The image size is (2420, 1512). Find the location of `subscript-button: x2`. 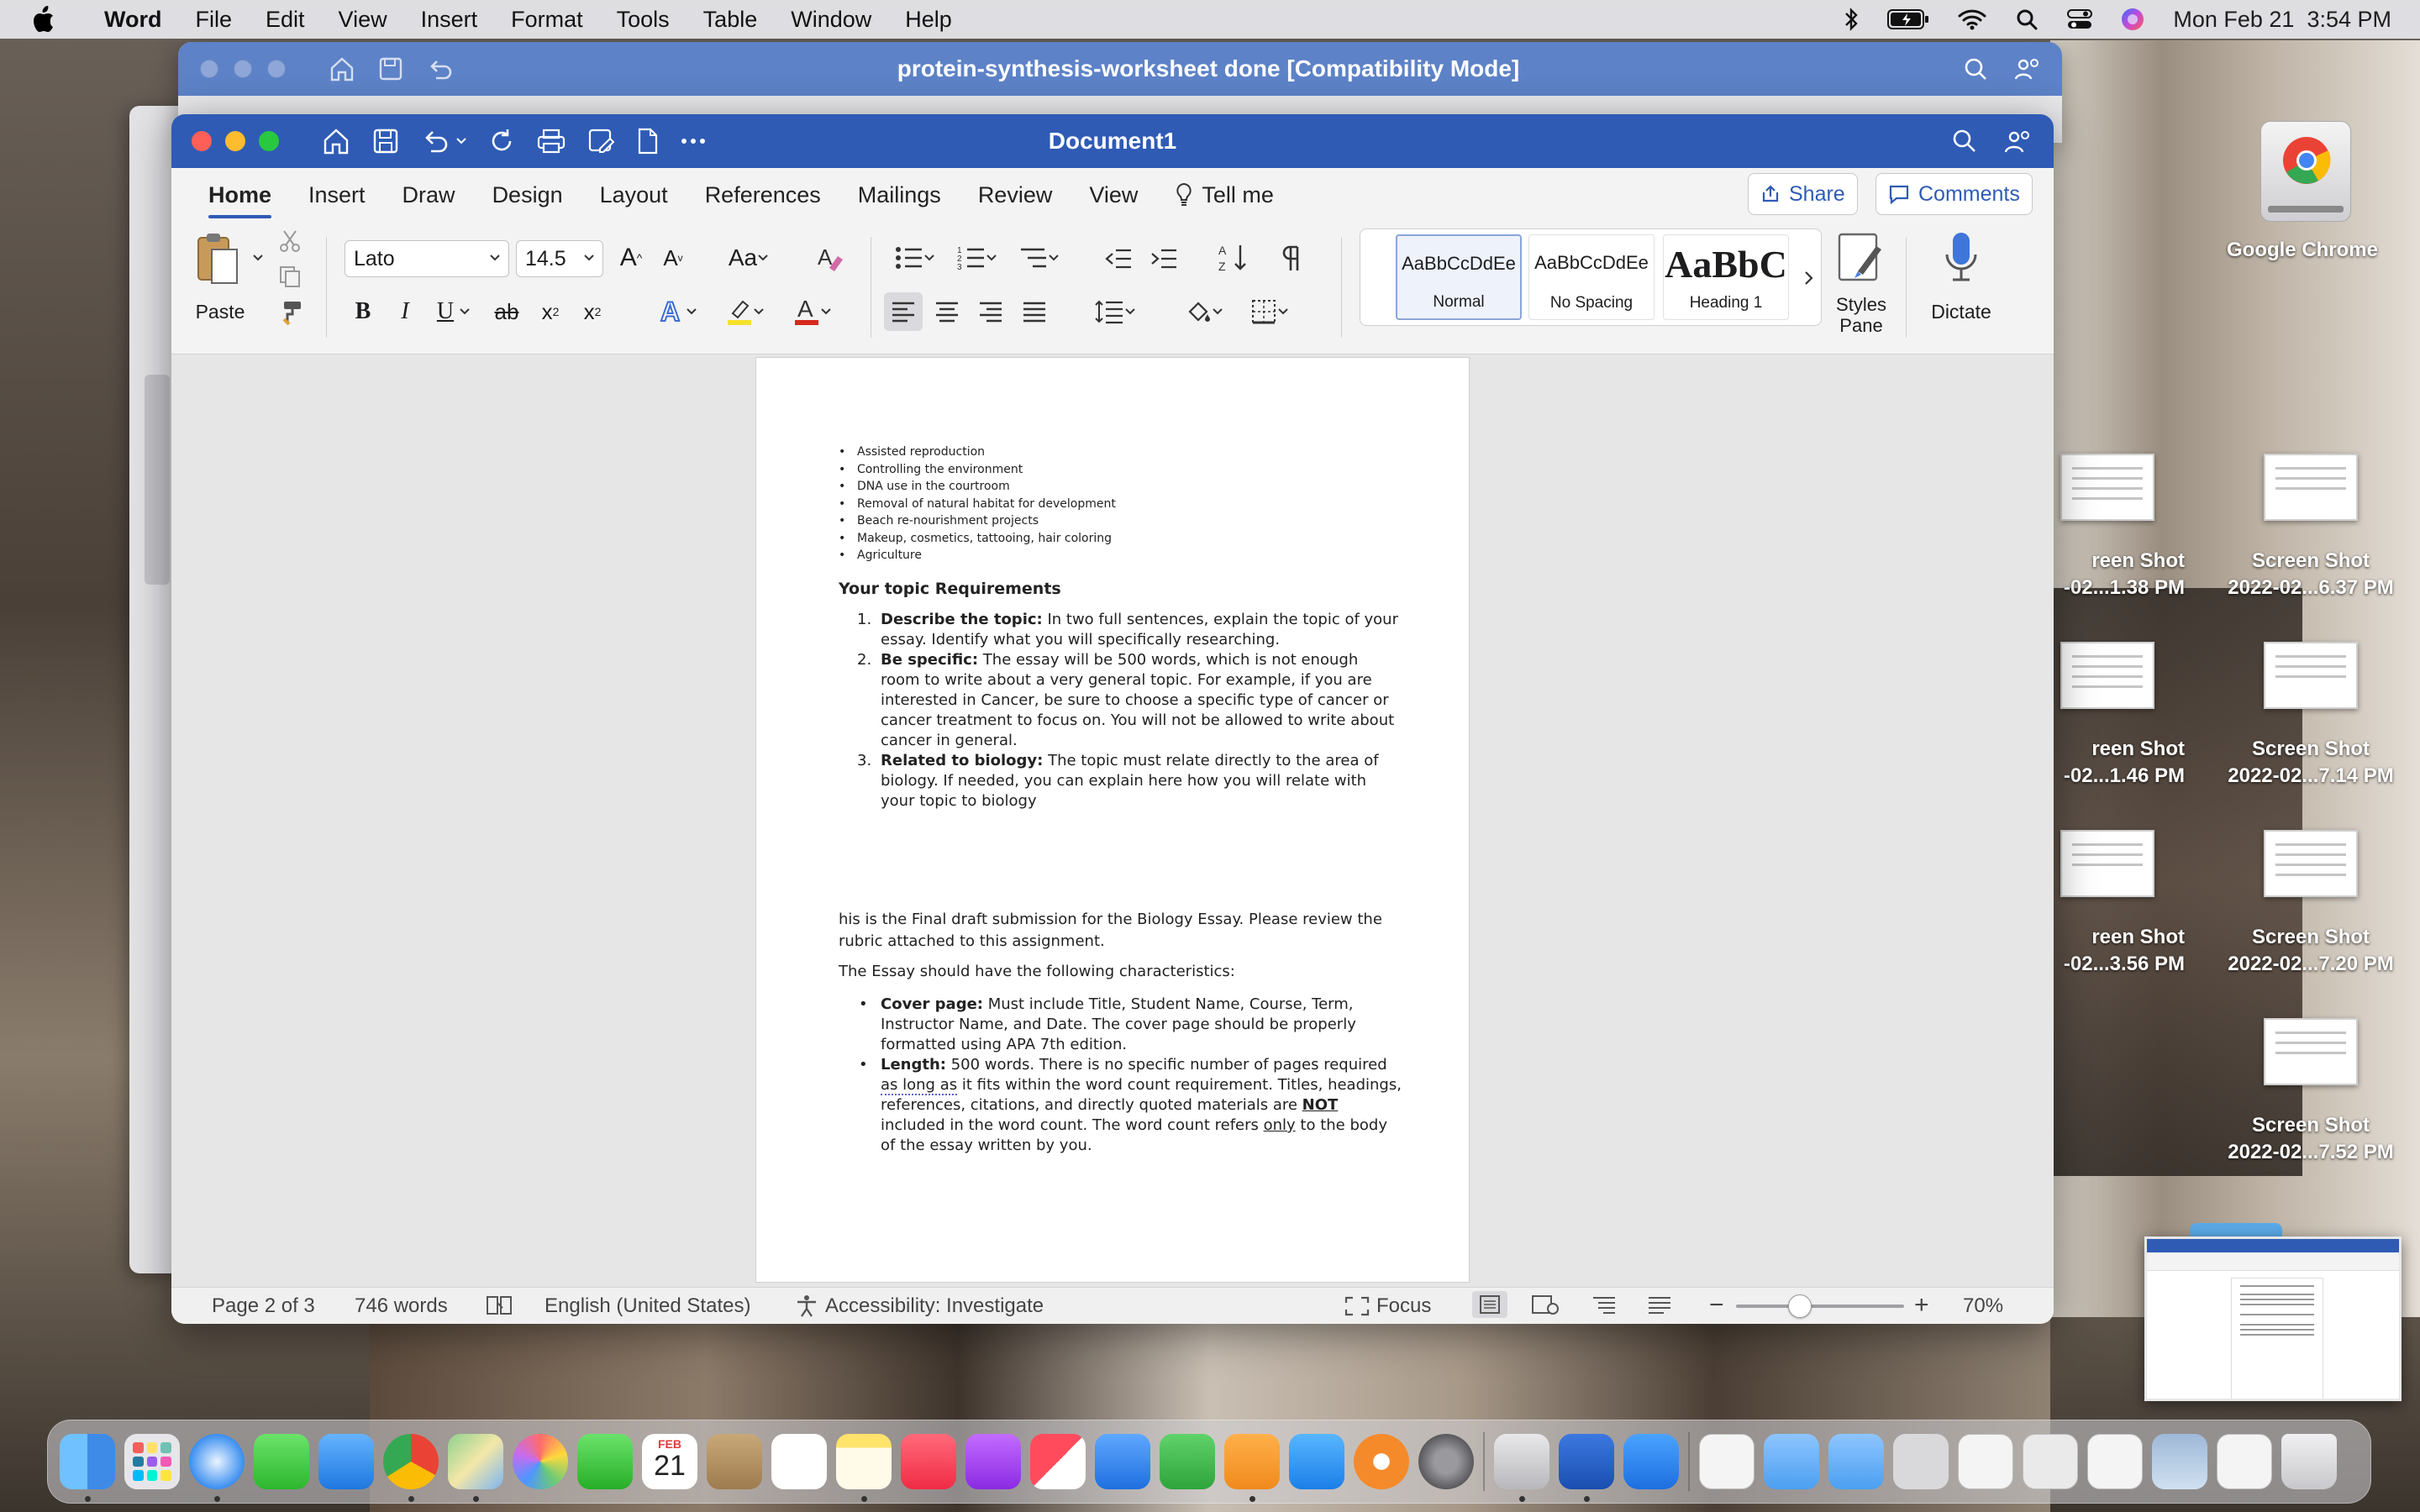

subscript-button: x2 is located at coordinates (551, 311).